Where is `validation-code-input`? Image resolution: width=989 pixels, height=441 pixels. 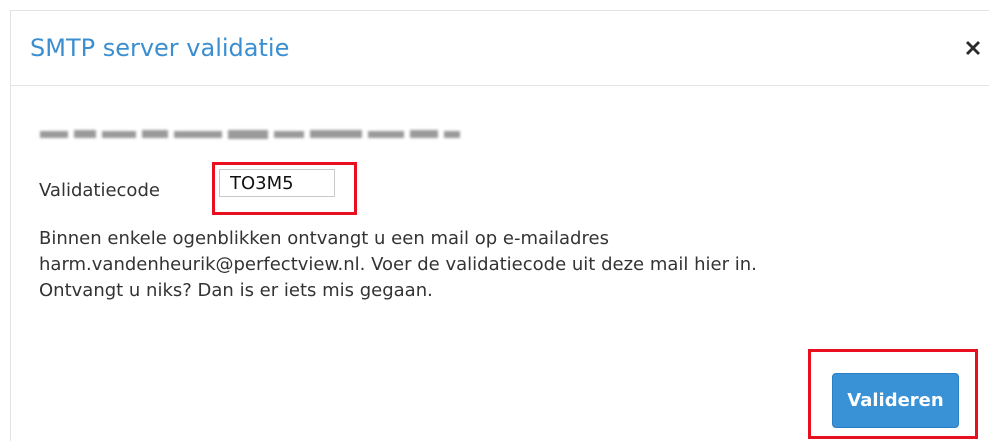 validation-code-input is located at coordinates (277, 183).